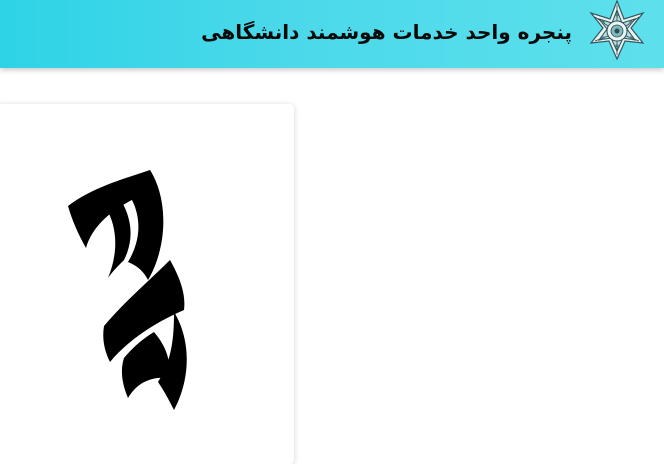  I want to click on top-header: پنجره واحد خدمات هوشمند دانشگاهی, so click(332, 34).